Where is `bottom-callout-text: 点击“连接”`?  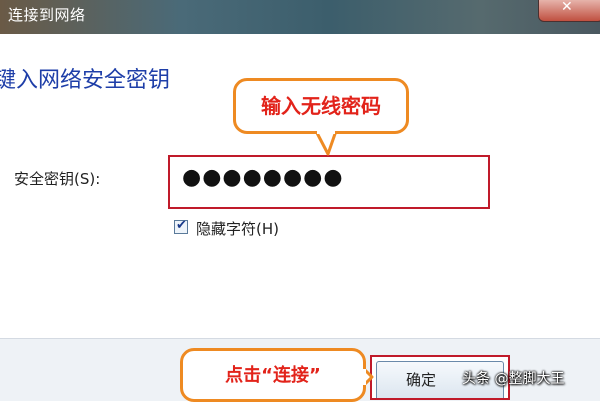
bottom-callout-text: 点击“连接” is located at coordinates (273, 375).